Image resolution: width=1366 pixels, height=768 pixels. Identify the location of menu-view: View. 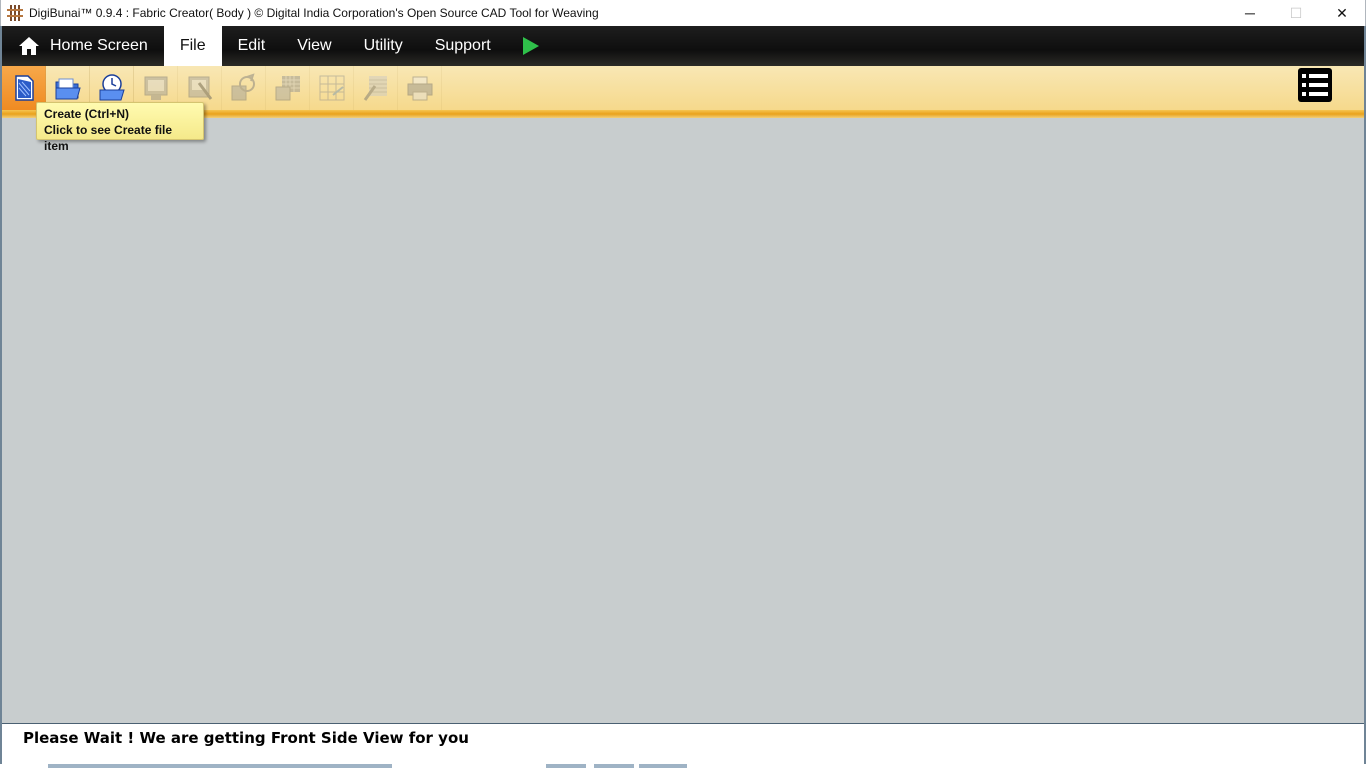
(314, 46).